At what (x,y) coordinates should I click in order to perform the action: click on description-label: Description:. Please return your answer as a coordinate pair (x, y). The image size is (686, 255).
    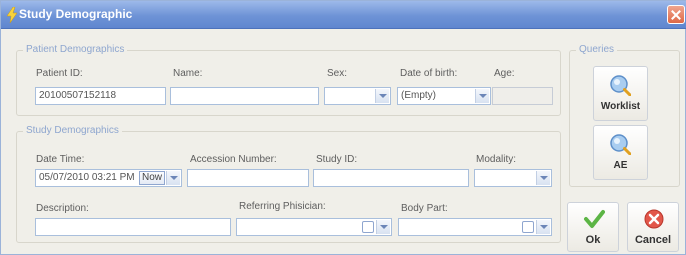
    Looking at the image, I should click on (62, 208).